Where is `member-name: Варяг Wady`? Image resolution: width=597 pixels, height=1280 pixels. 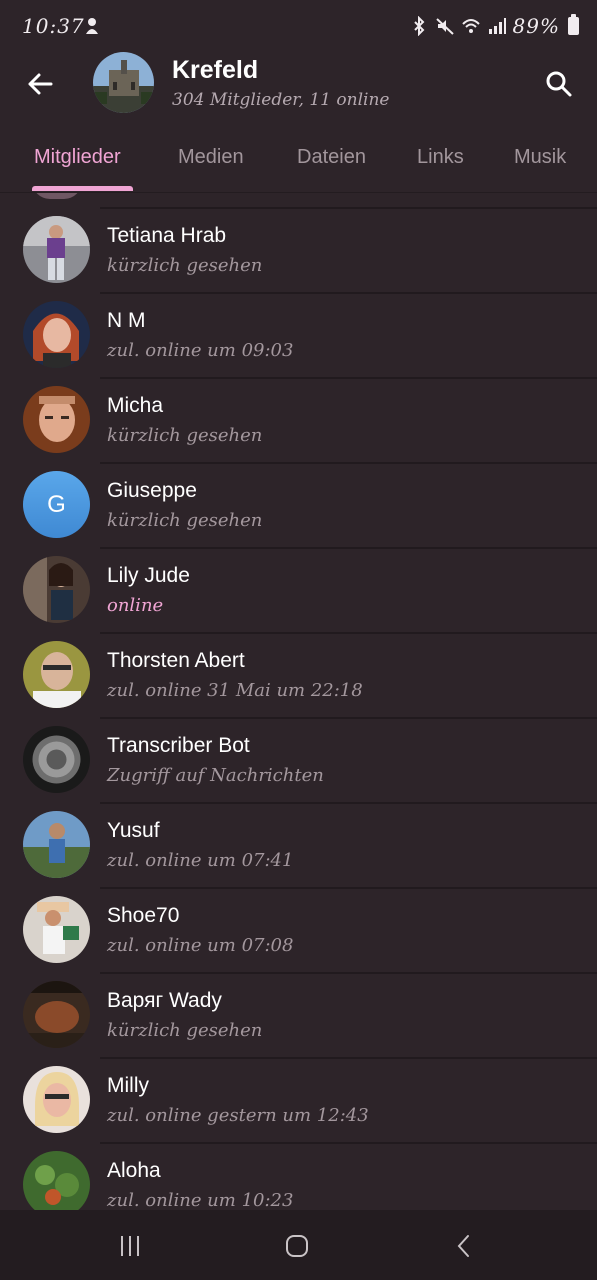 member-name: Варяг Wady is located at coordinates (164, 1000).